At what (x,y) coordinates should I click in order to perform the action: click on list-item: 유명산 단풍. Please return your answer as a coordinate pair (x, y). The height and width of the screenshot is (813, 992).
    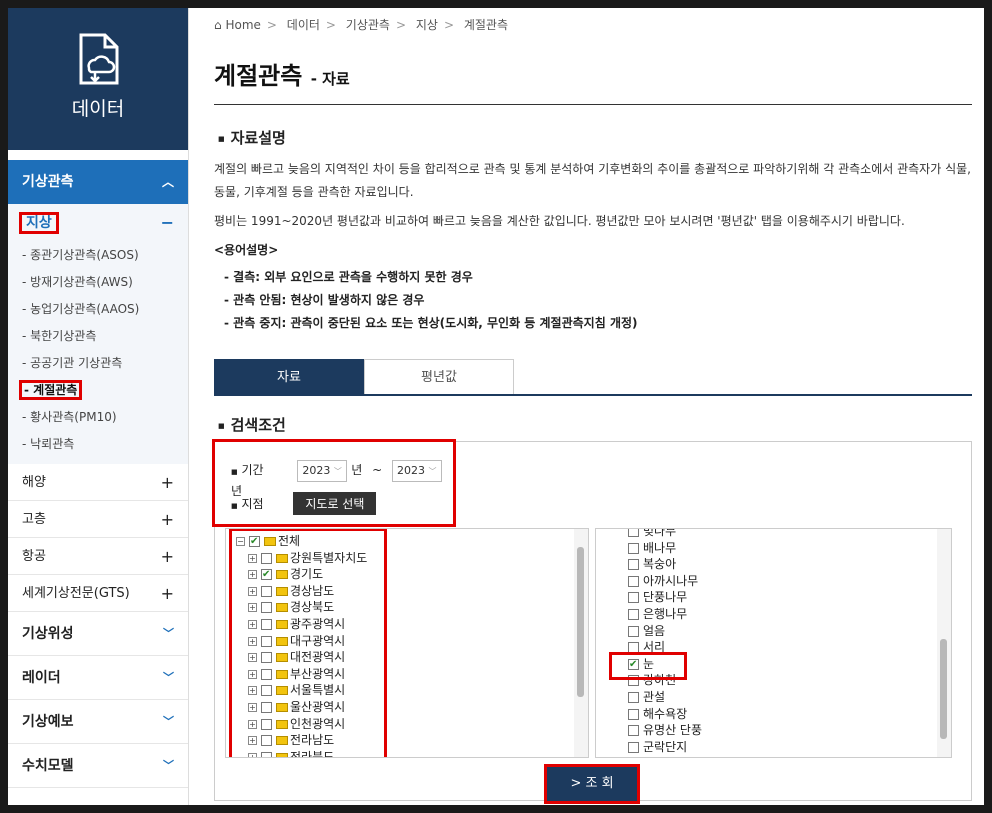
    Looking at the image, I should click on (665, 730).